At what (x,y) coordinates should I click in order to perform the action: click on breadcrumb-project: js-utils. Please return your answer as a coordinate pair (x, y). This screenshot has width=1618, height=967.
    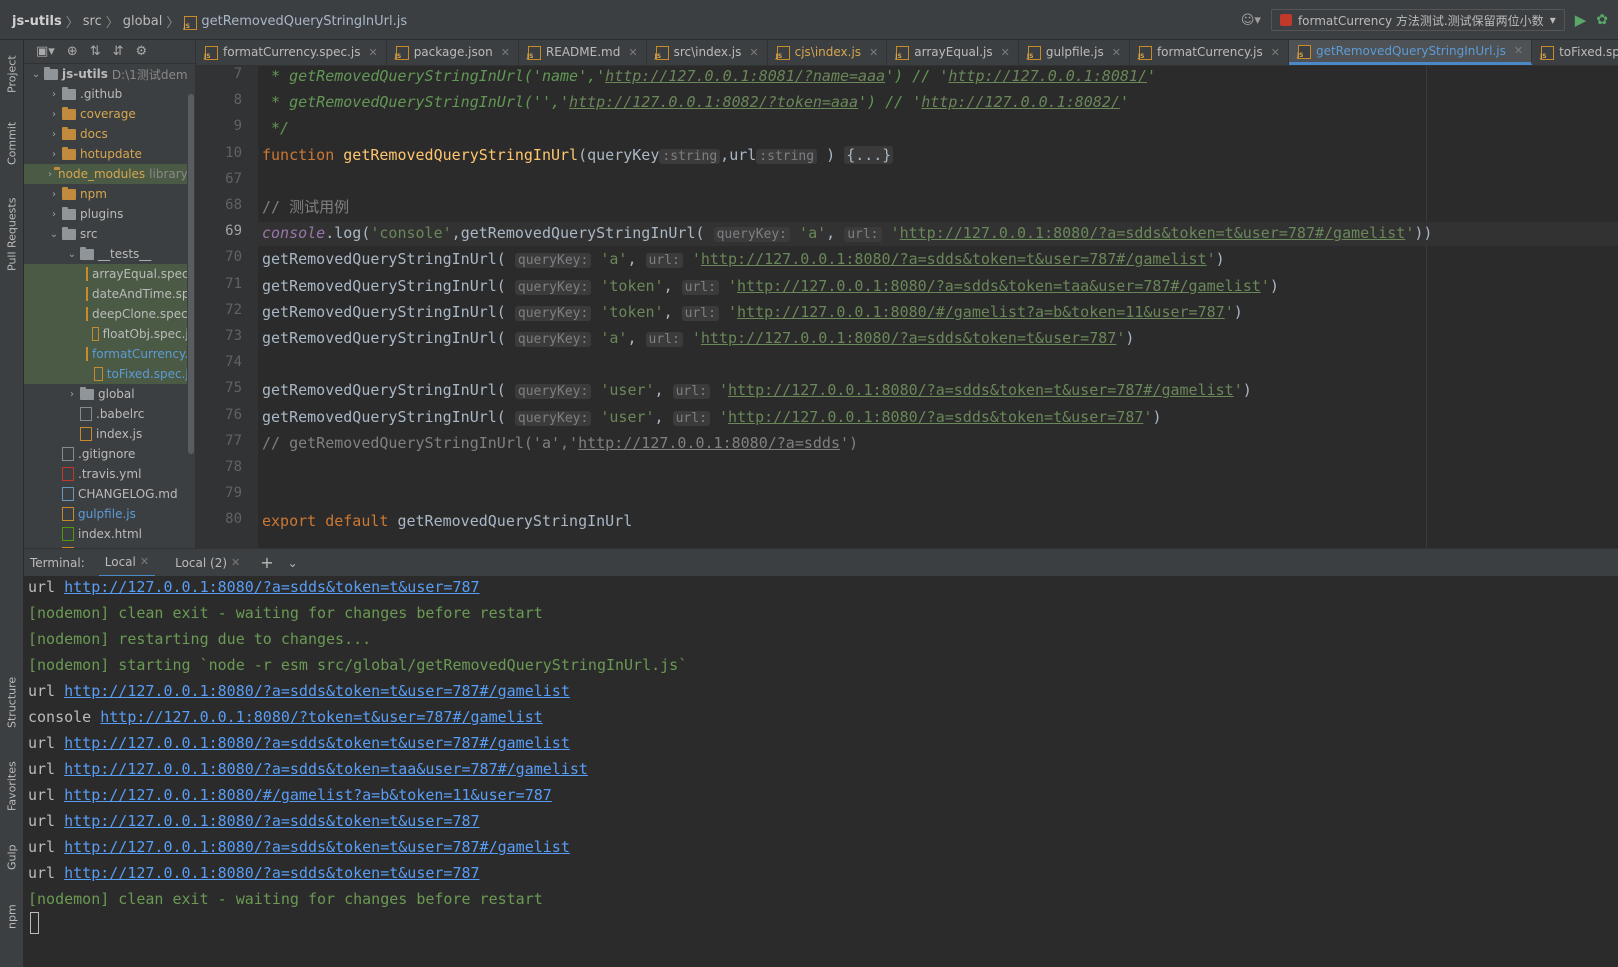
    Looking at the image, I should click on (37, 21).